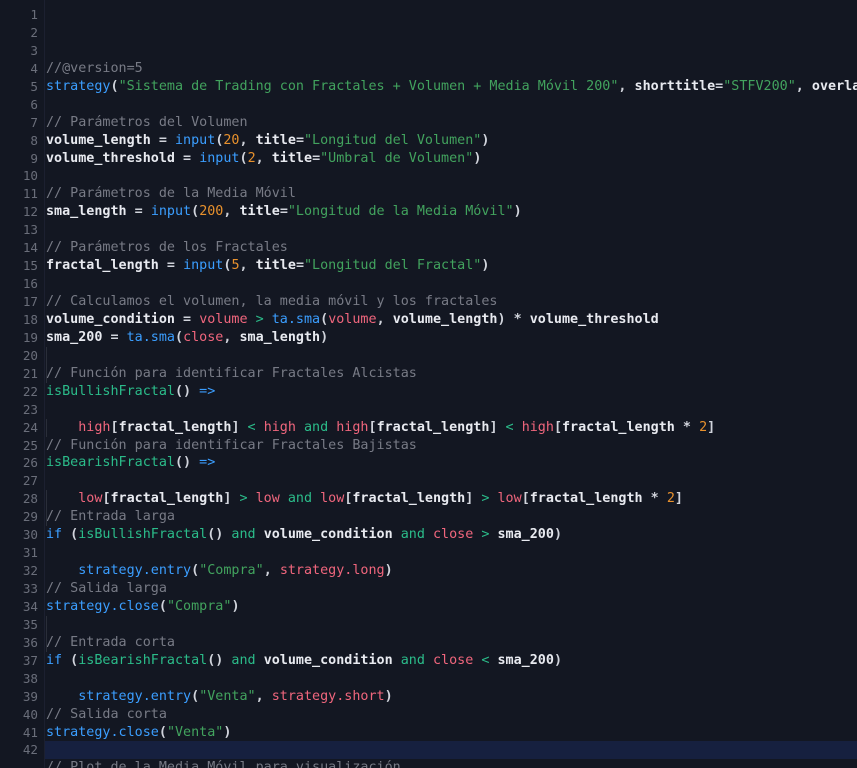 The height and width of the screenshot is (768, 857). Describe the element at coordinates (30, 373) in the screenshot. I see `line-number: 21` at that location.